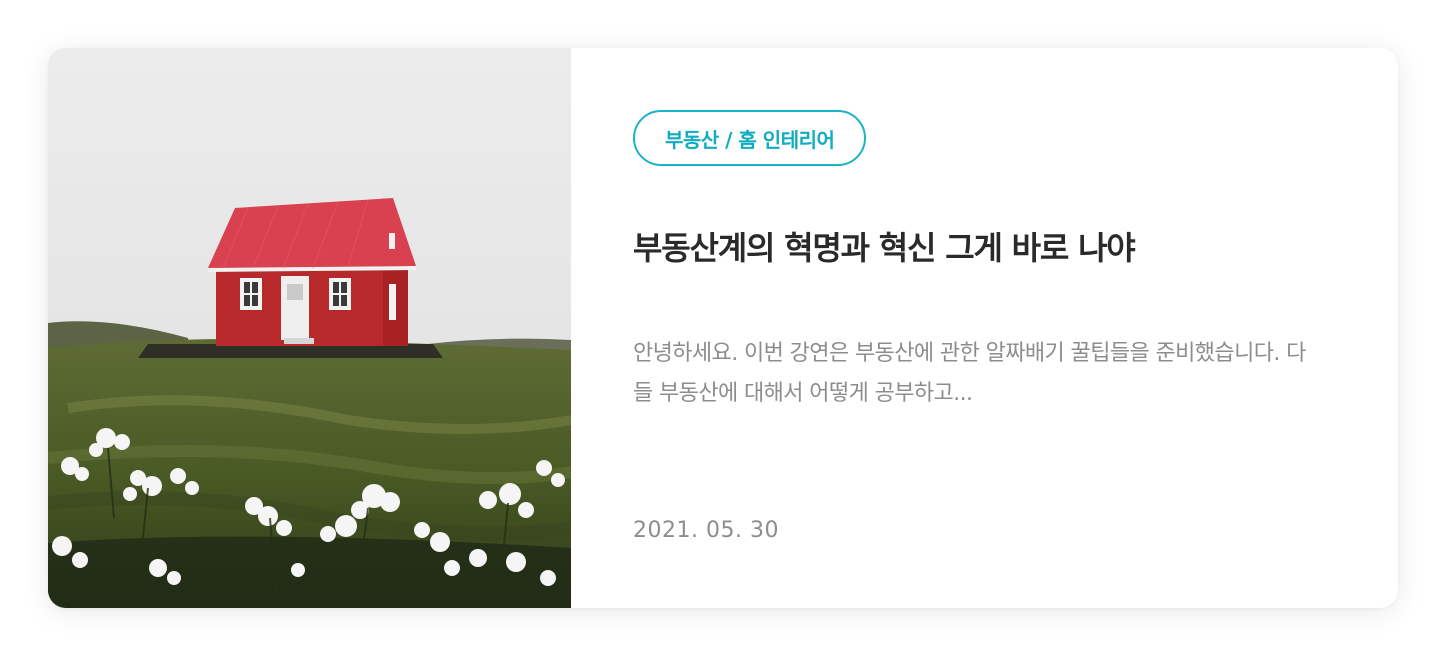 This screenshot has width=1447, height=656. I want to click on article-title: 부동산계의 혁명과 혁신 그게 바로 나야, so click(983, 248).